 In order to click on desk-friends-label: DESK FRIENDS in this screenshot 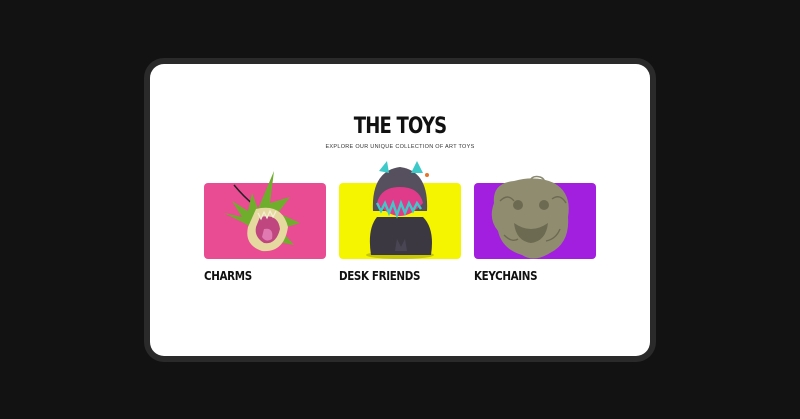, I will do `click(379, 276)`.